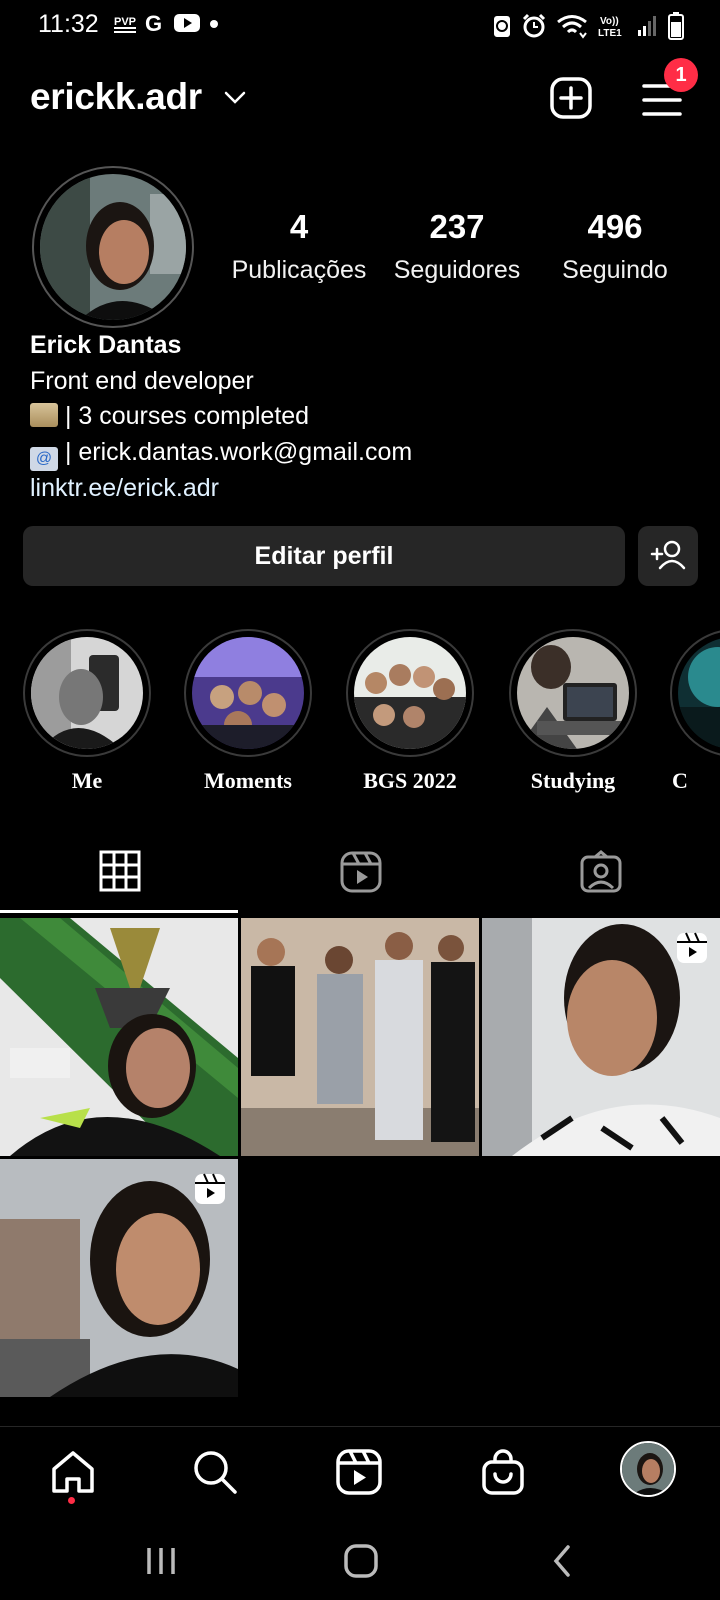  Describe the element at coordinates (153, 23) in the screenshot. I see `svg-text: G` at that location.